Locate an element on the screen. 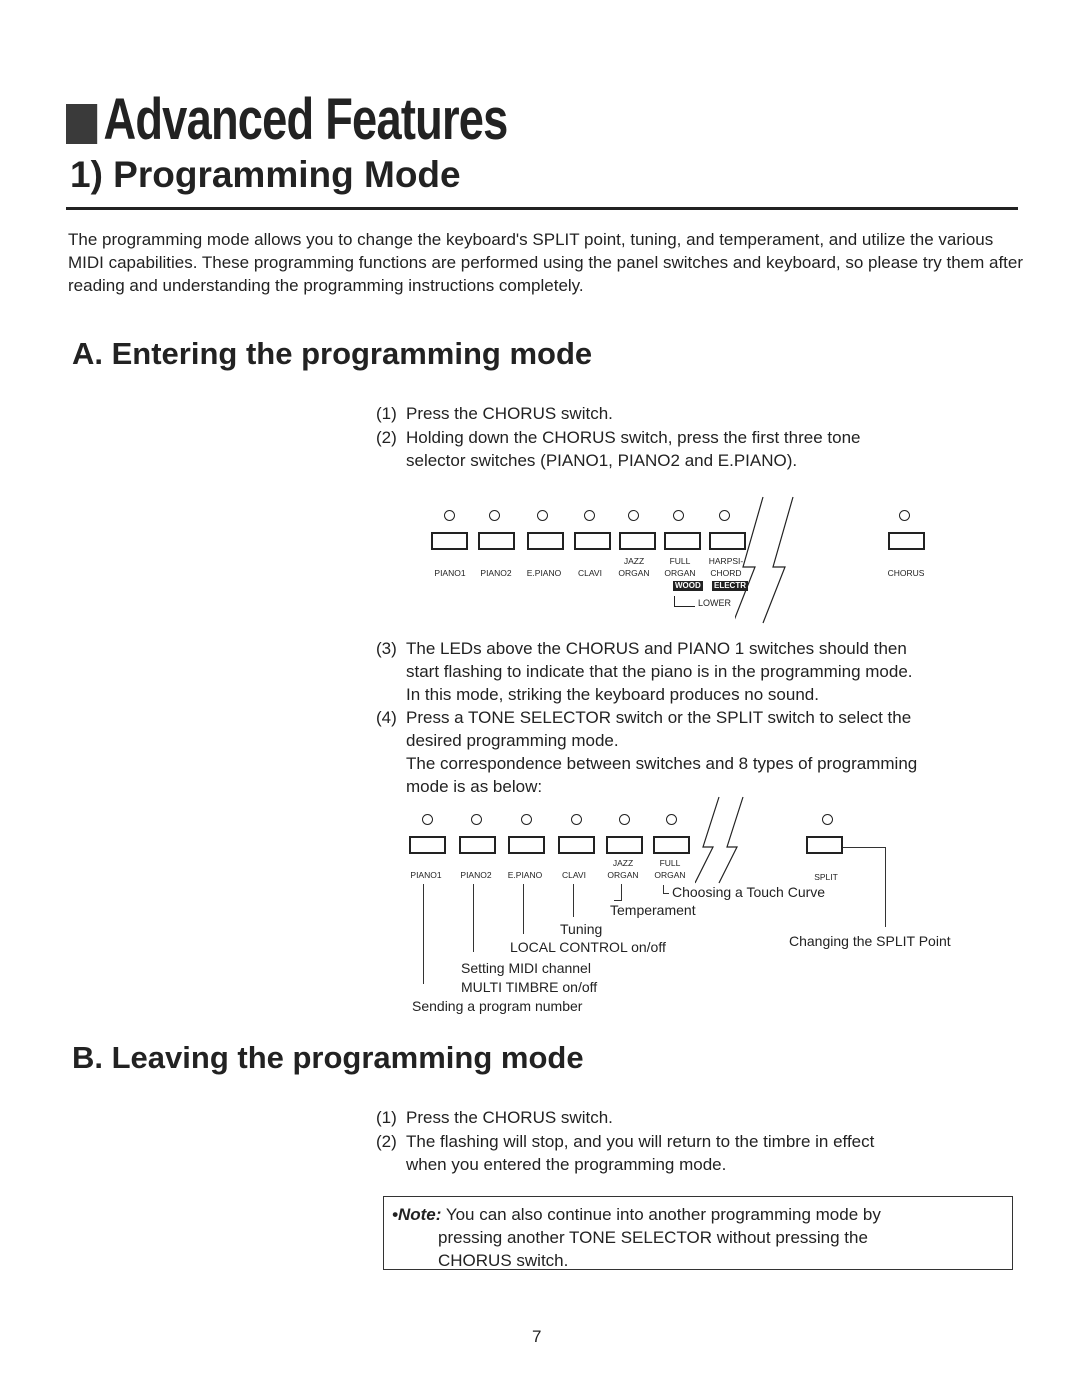 This screenshot has height=1396, width=1080. callout-tuning: Tuning is located at coordinates (581, 929).